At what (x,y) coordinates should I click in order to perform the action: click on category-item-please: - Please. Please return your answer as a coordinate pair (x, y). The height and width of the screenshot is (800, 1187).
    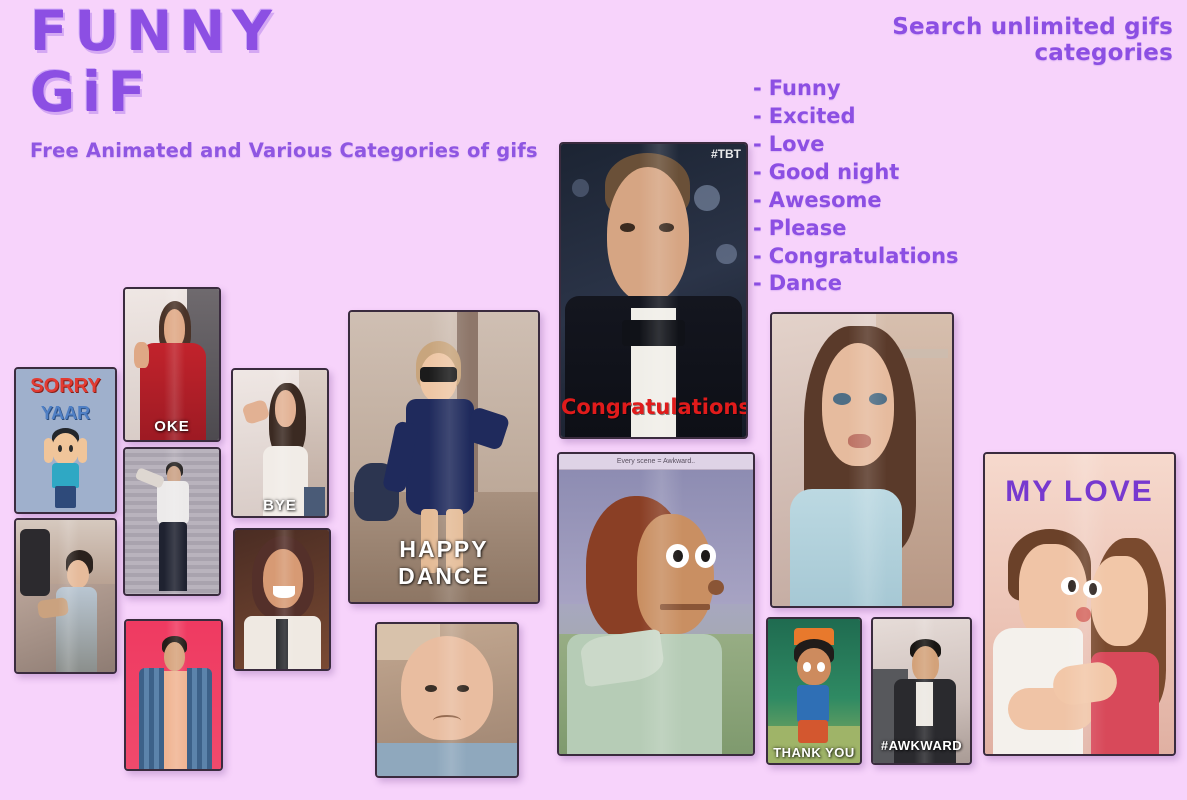
    Looking at the image, I should click on (963, 229).